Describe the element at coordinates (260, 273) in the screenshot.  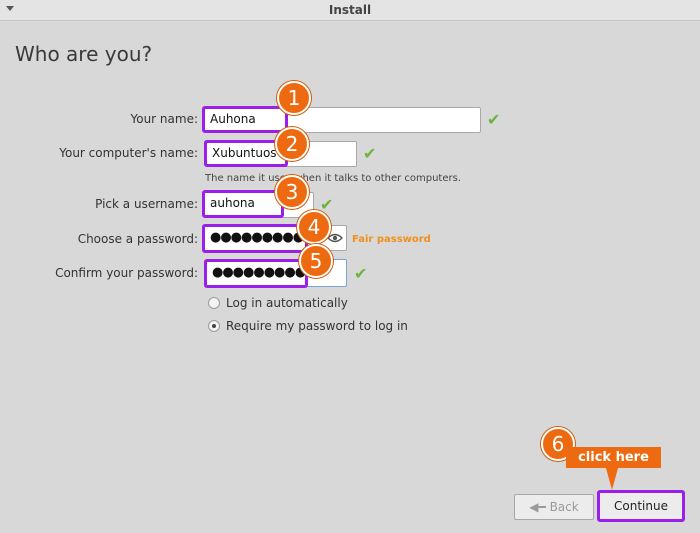
I see `confirm-password-input: ●●●●●●●●●●` at that location.